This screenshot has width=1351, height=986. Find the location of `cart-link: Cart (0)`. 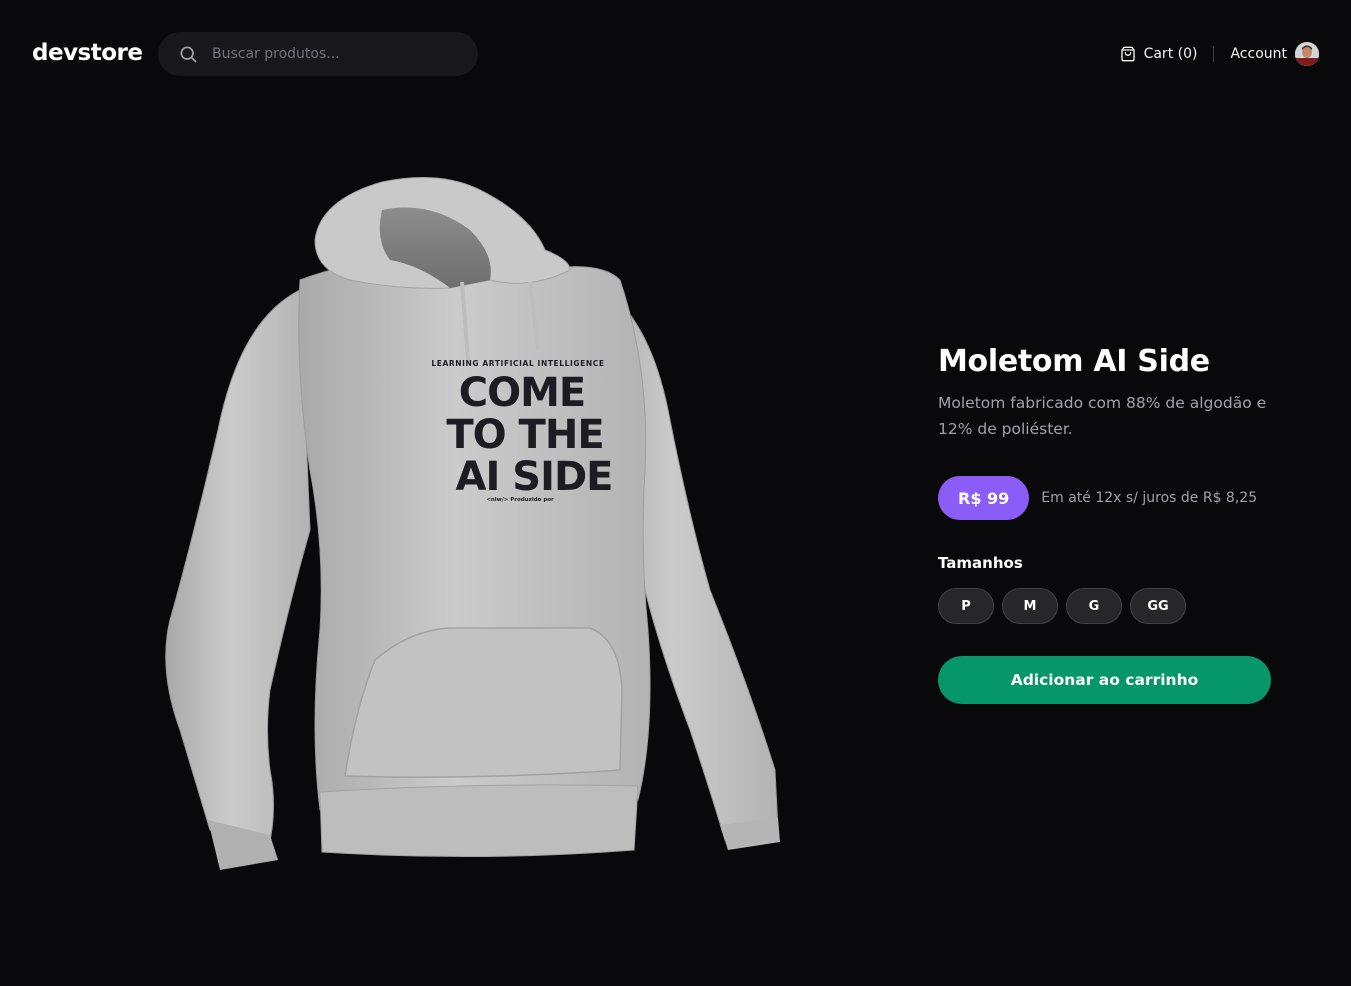

cart-link: Cart (0) is located at coordinates (1159, 54).